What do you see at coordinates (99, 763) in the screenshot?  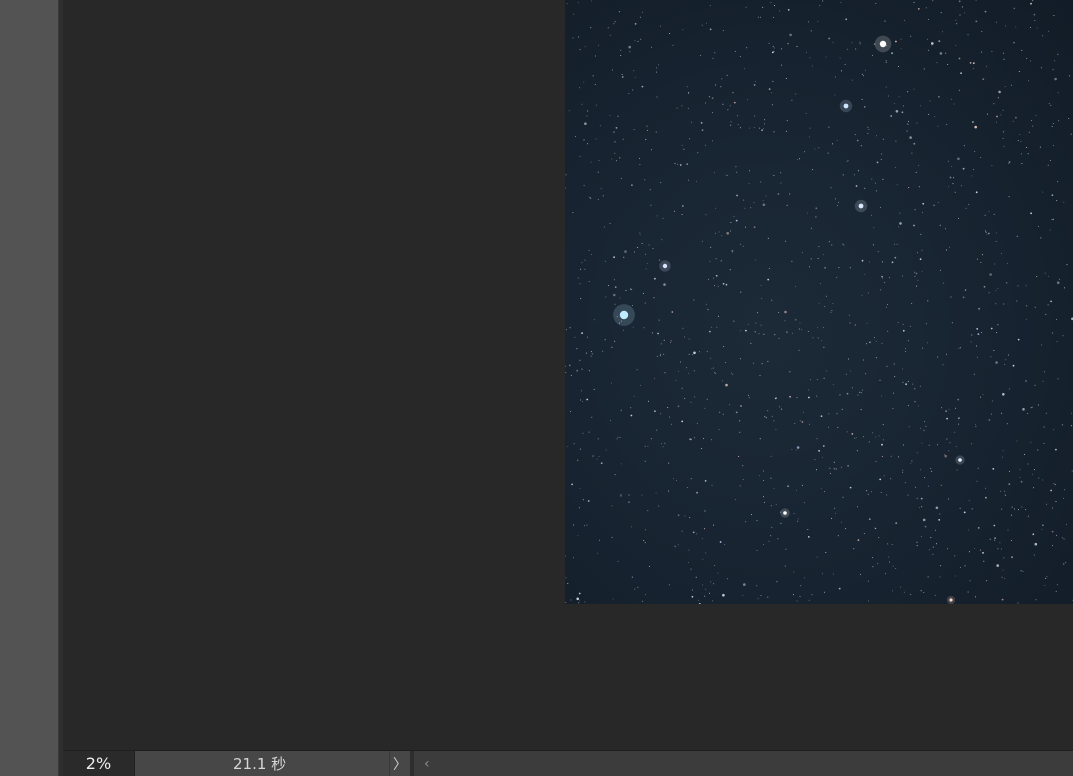 I see `zoom-level-field: 2%` at bounding box center [99, 763].